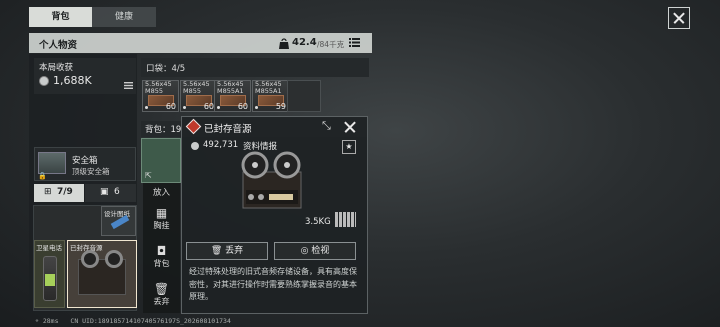  Describe the element at coordinates (72, 80) in the screenshot. I see `earnings-value: 1,688K` at that location.